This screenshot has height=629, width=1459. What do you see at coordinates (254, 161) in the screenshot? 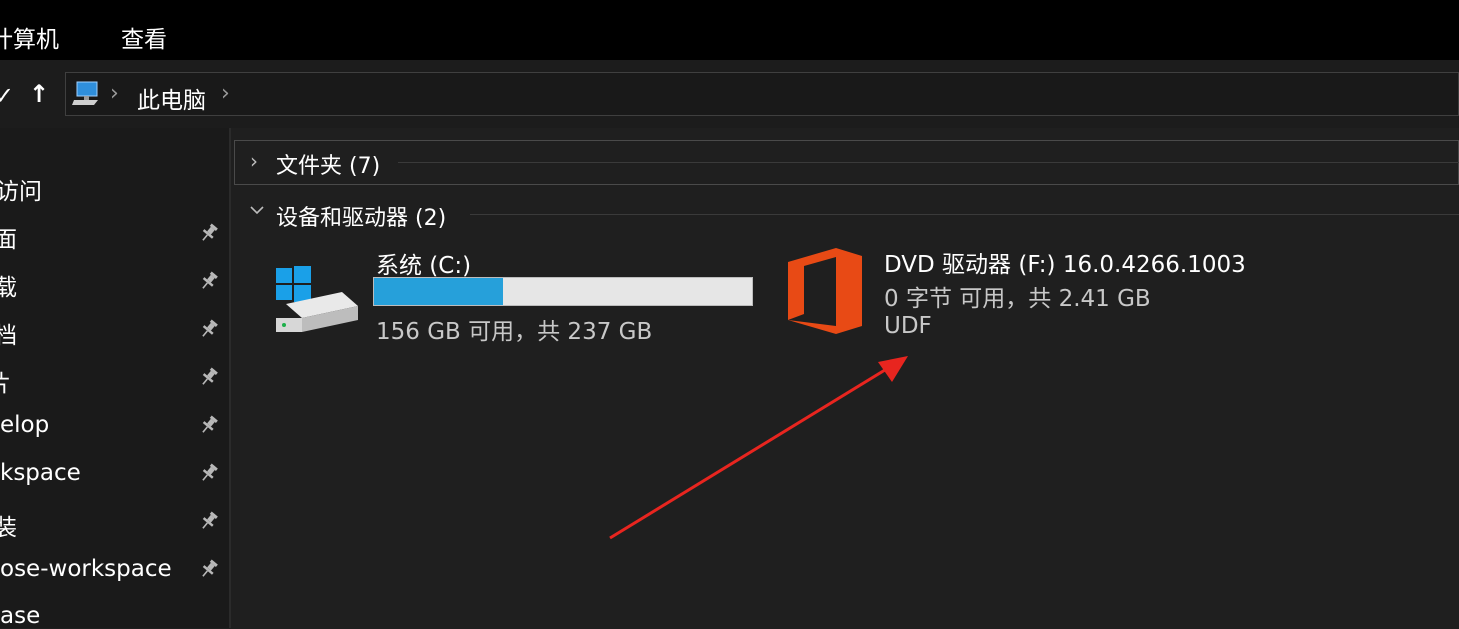
I see `chevron-right-icon: ›` at bounding box center [254, 161].